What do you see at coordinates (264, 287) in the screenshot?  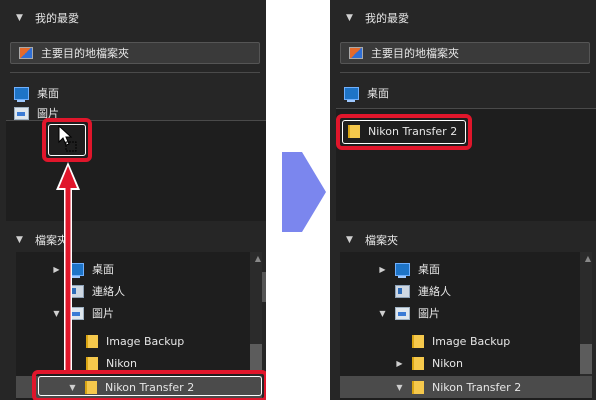 I see `panel-resize-handle` at bounding box center [264, 287].